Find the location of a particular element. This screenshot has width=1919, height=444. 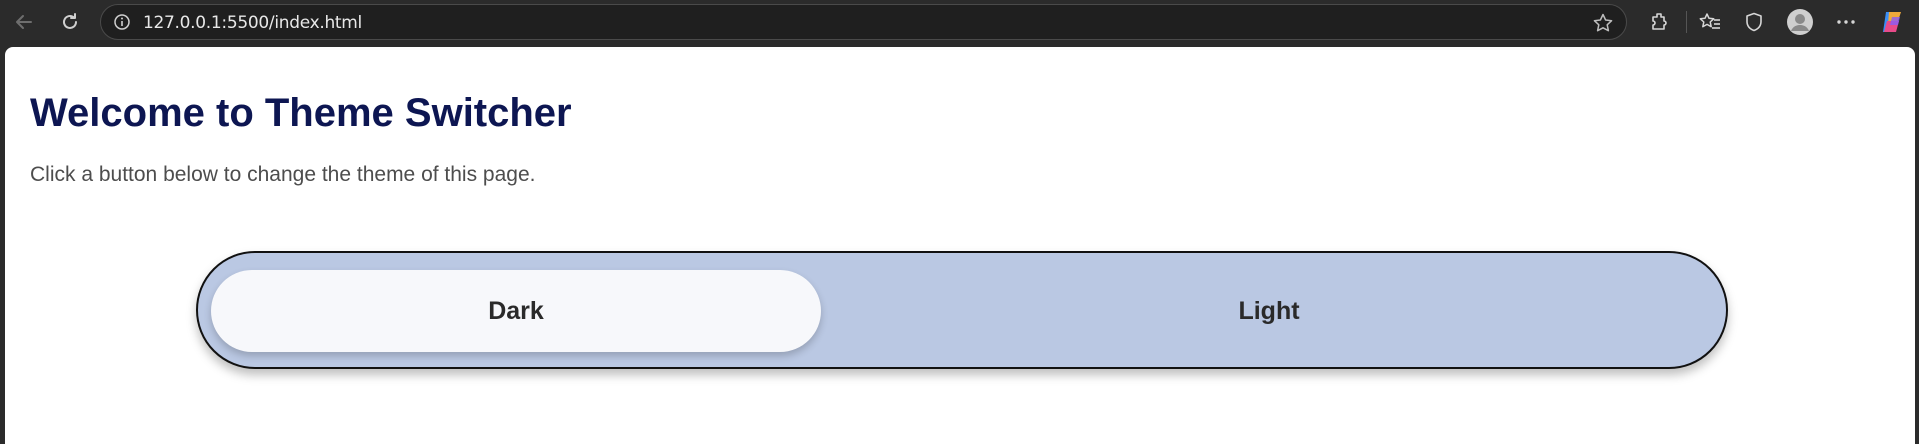

star-icon is located at coordinates (1603, 23).